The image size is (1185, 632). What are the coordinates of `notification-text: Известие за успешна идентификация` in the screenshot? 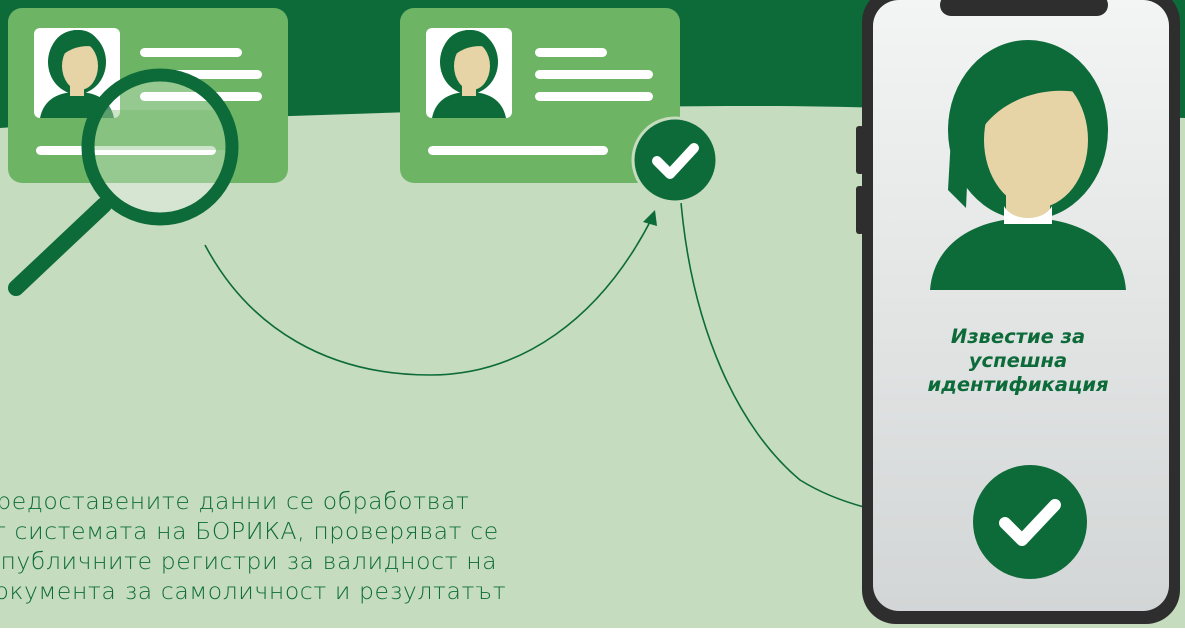 It's located at (1018, 361).